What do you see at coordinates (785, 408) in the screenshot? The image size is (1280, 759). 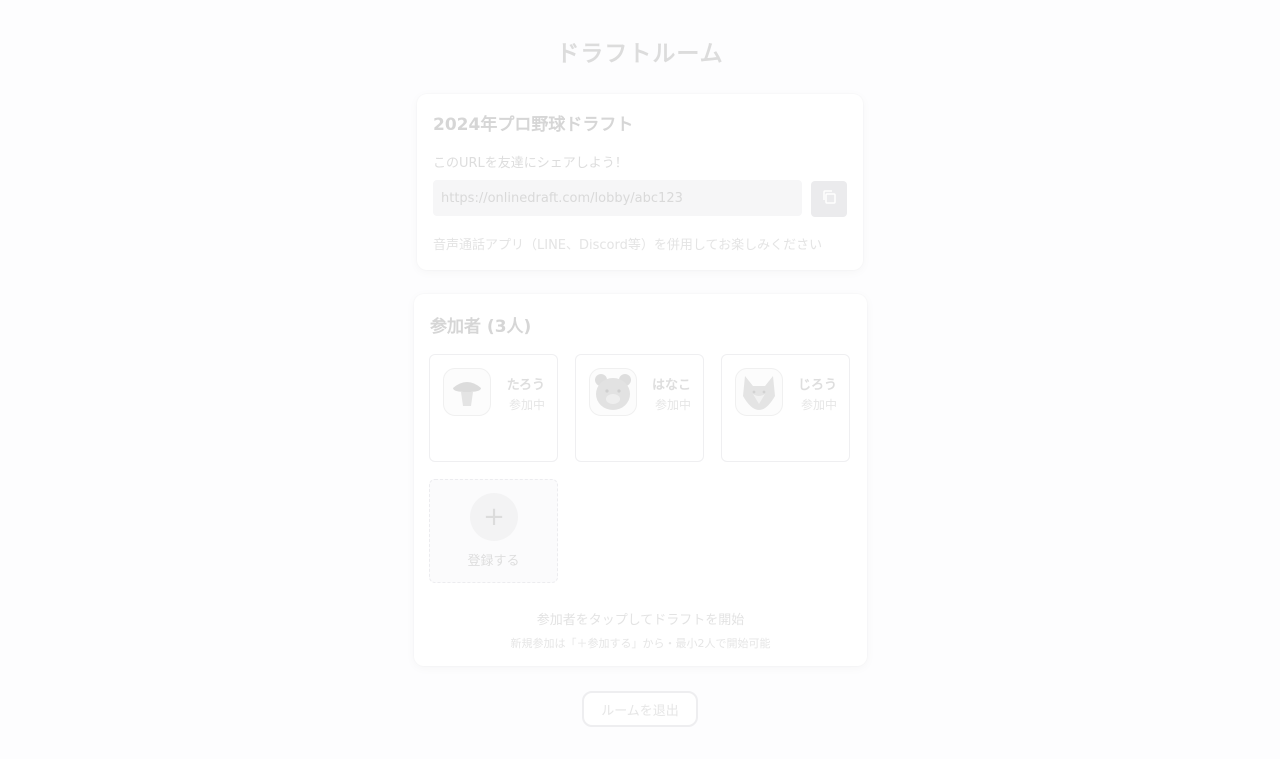 I see `member-tile: じろう 参加中` at bounding box center [785, 408].